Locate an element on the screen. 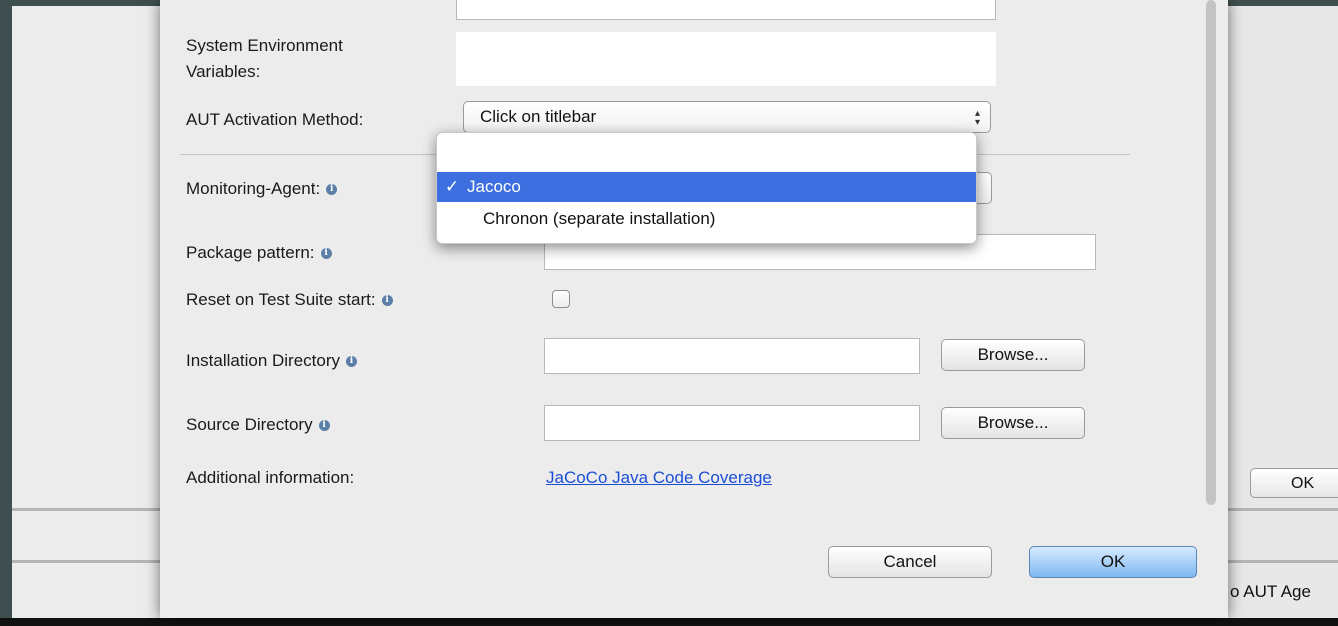 The image size is (1338, 626). background-divider-left is located at coordinates (87, 509).